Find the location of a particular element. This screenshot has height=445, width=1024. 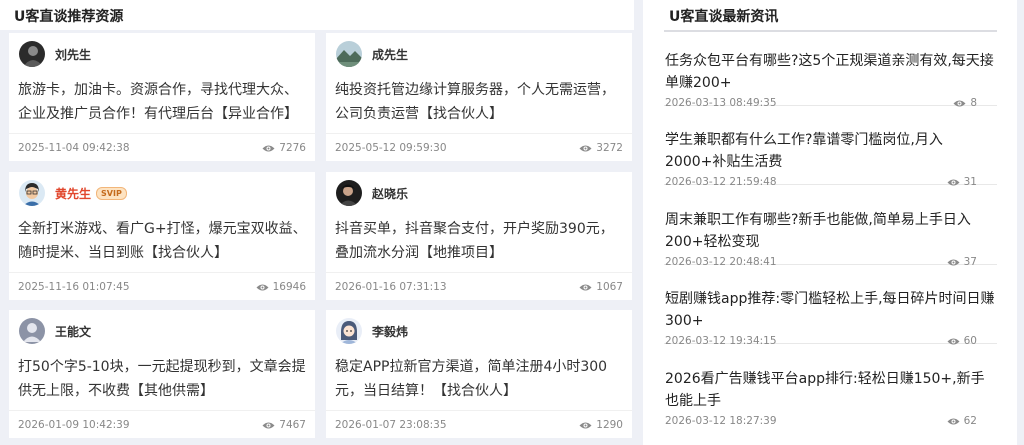

card-views: 1067 is located at coordinates (601, 287).